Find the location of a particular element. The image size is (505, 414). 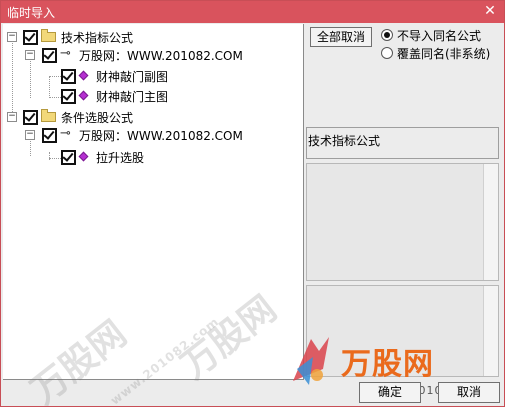

formula-description-panel is located at coordinates (402, 222).